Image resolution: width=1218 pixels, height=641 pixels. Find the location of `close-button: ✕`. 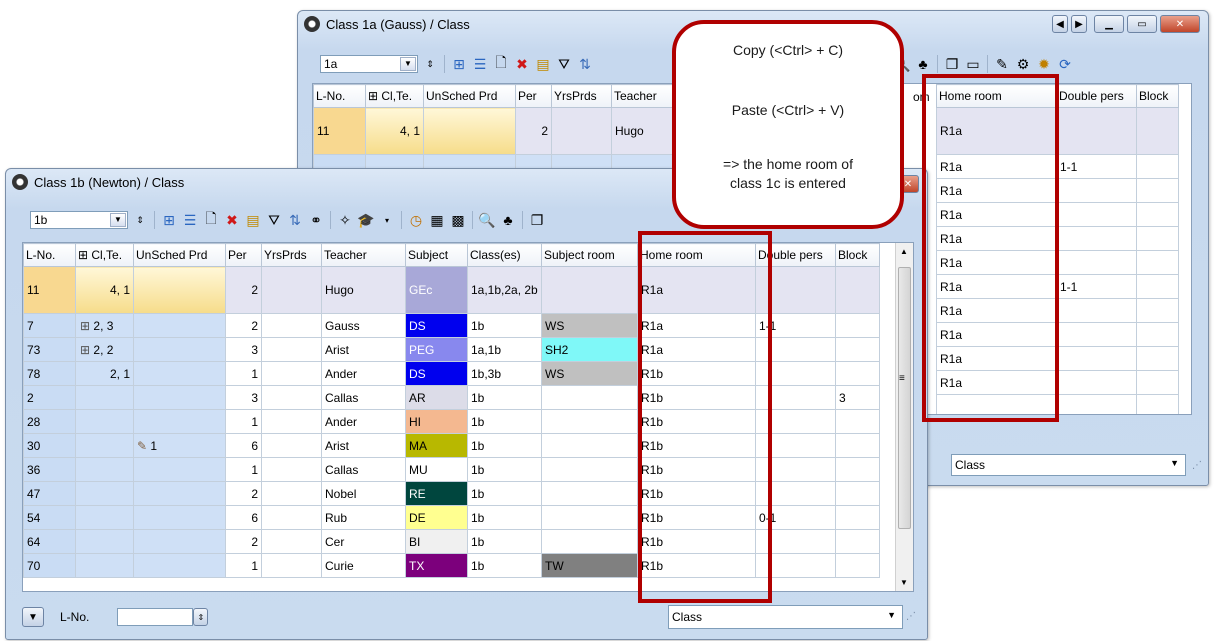

close-button: ✕ is located at coordinates (1180, 24).